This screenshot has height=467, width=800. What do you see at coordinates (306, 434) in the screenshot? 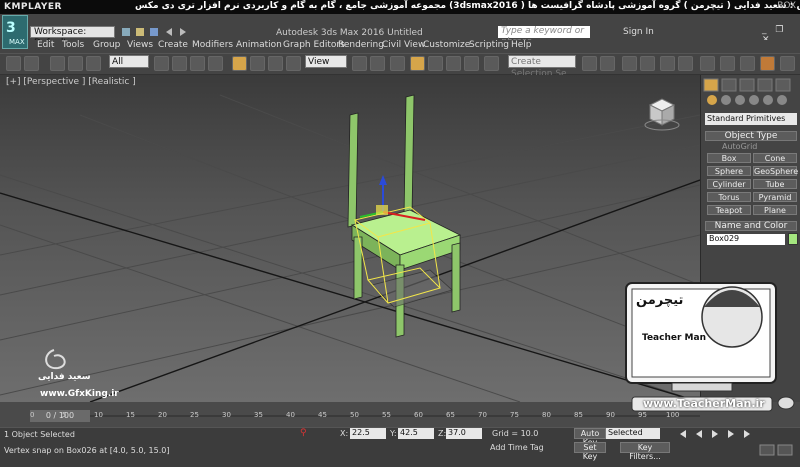
I see `lock-selection-icon: ⚲` at bounding box center [306, 434].